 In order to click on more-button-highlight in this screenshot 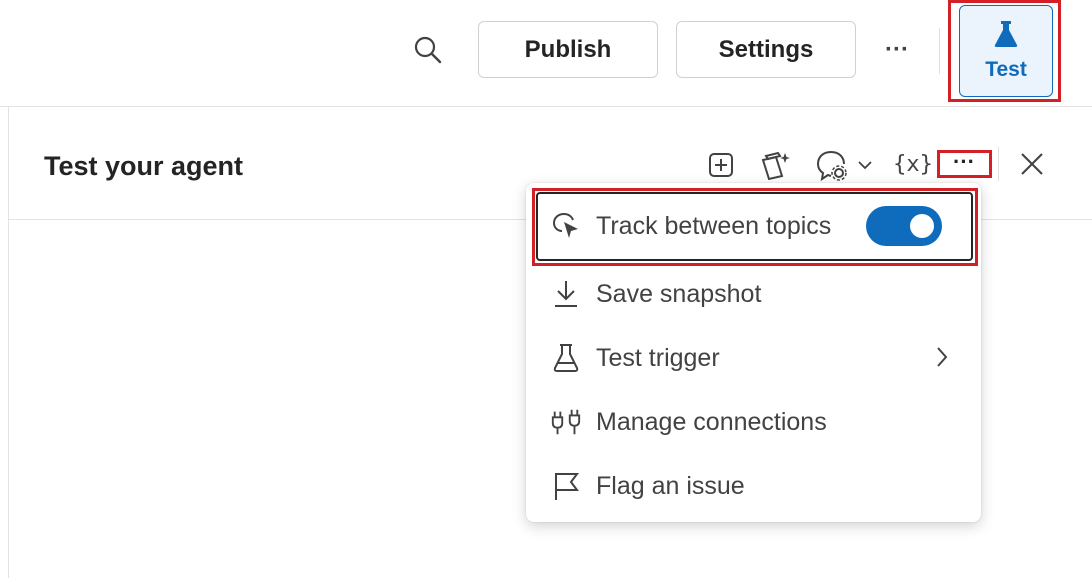, I will do `click(964, 164)`.